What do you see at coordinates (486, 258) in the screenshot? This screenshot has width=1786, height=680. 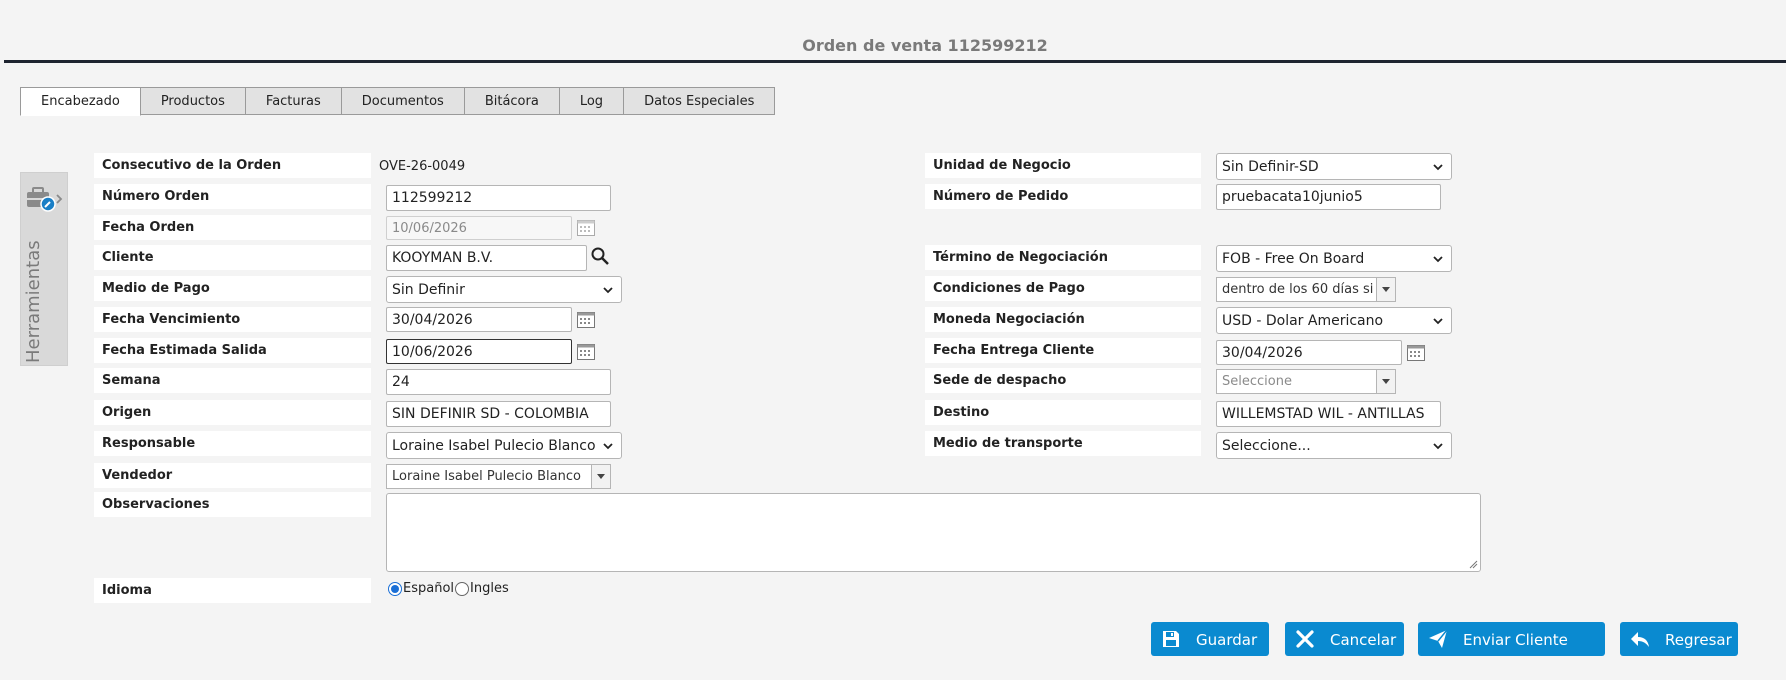 I see `cliente-input: KOOYMAN B.V.` at bounding box center [486, 258].